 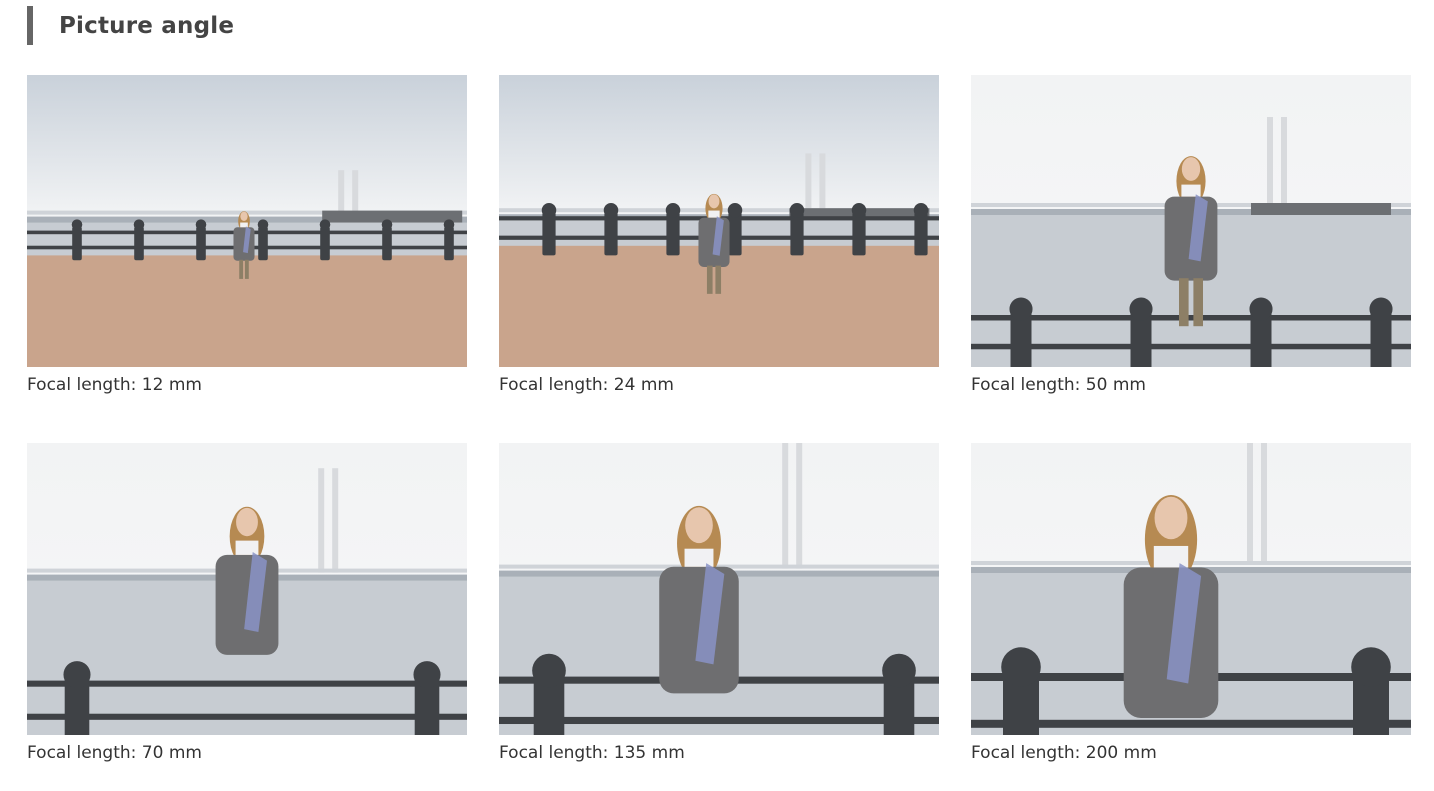 I want to click on photo-caption: Focal length: 50 mm, so click(x=1058, y=385).